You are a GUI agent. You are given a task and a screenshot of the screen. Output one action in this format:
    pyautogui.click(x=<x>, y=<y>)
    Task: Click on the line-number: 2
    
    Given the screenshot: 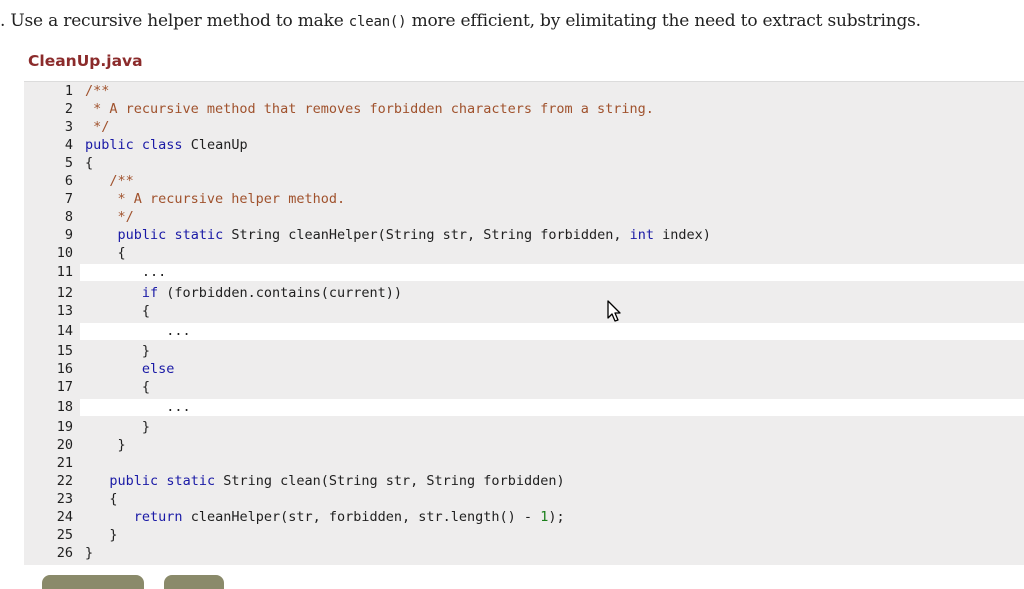 What is the action you would take?
    pyautogui.click(x=68, y=109)
    